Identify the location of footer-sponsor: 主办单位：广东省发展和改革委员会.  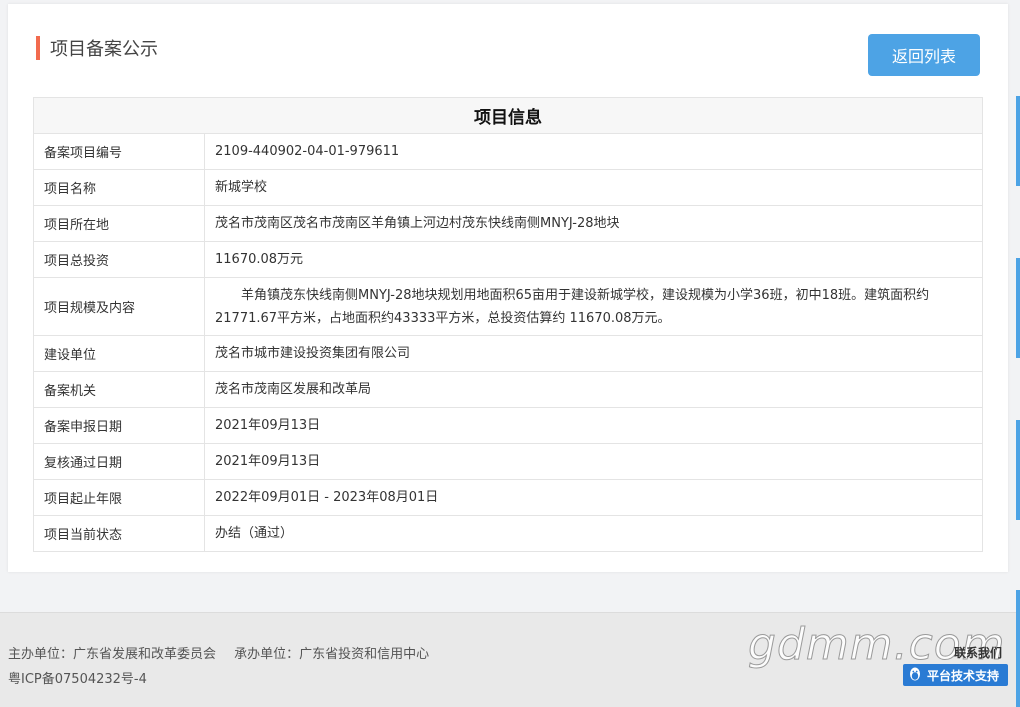
(112, 654).